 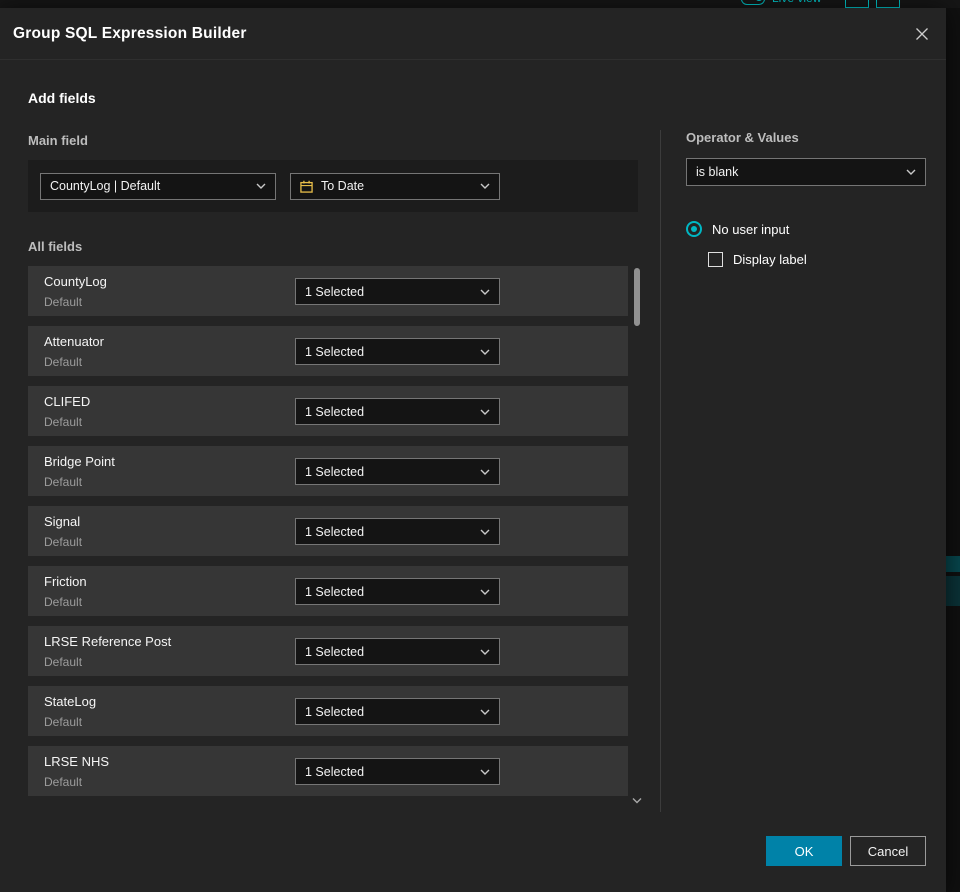 What do you see at coordinates (79, 461) in the screenshot?
I see `field-name: Bridge Point` at bounding box center [79, 461].